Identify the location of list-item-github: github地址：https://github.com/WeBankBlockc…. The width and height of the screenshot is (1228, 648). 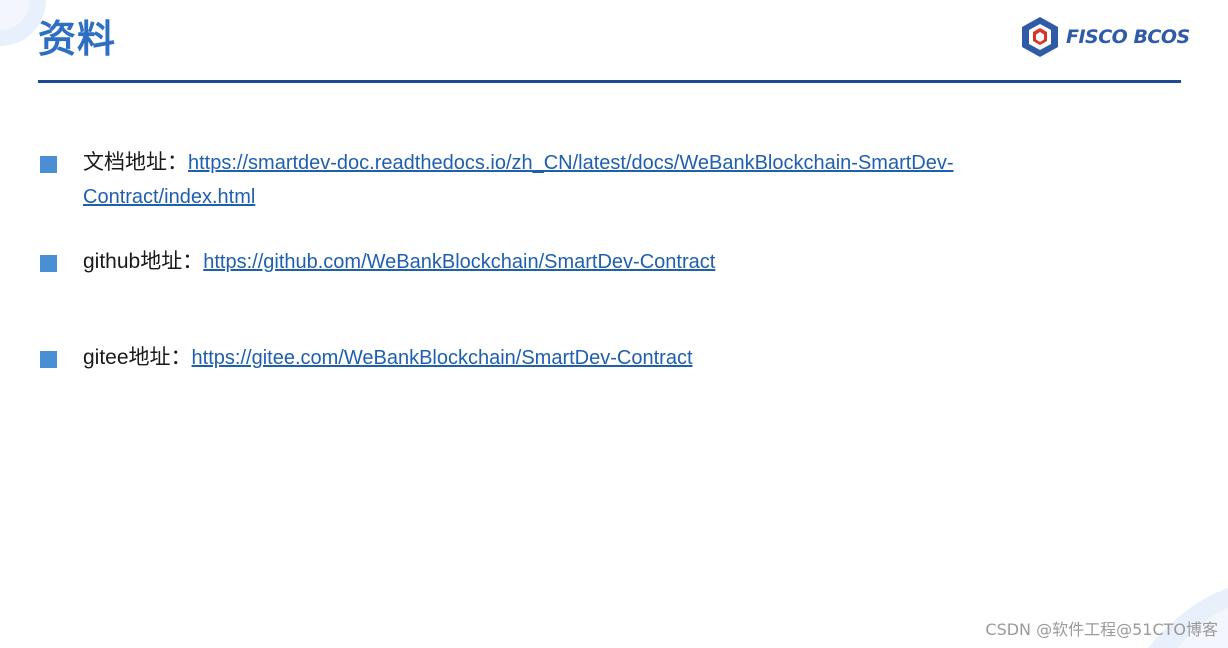
(580, 262).